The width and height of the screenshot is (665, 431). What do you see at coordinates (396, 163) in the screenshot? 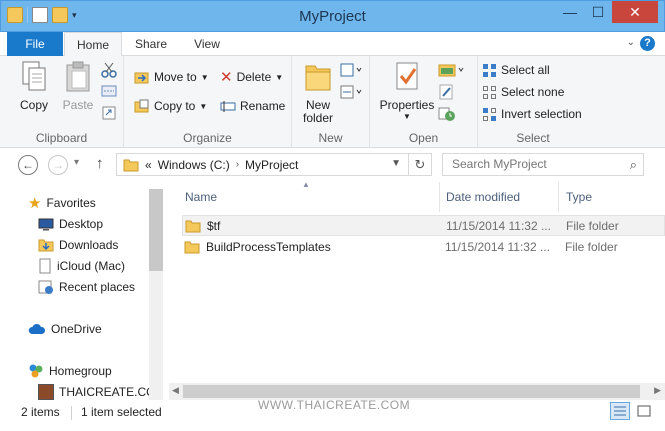
I see `address-history-icon: ▼` at bounding box center [396, 163].